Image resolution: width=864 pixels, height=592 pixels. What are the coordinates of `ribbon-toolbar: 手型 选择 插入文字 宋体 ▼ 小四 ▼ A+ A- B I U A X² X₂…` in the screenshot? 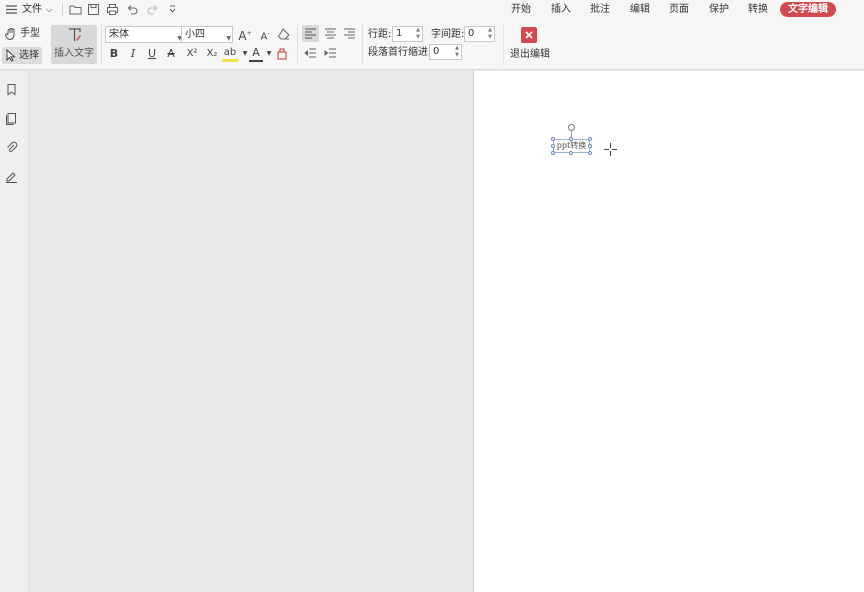 It's located at (432, 44).